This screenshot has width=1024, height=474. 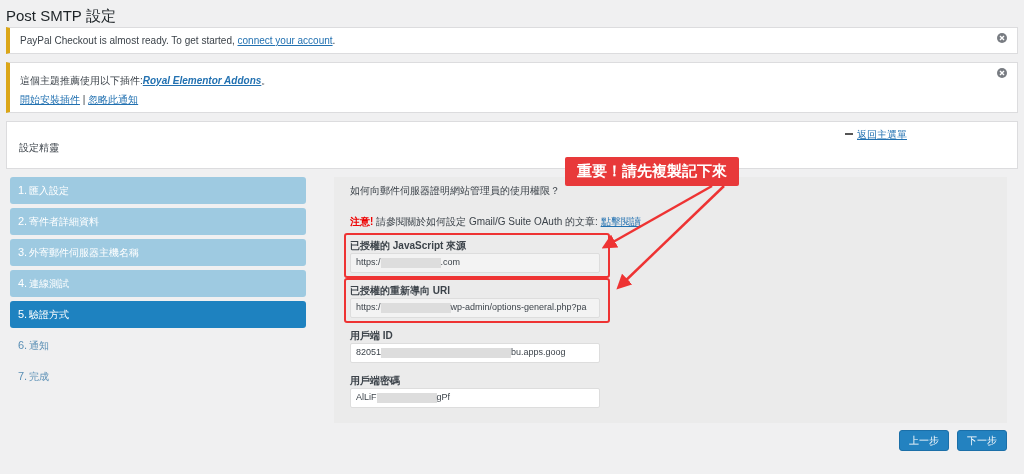 What do you see at coordinates (475, 308) in the screenshot?
I see `text-field: https:/ wp-admin/options-general.php?pa` at bounding box center [475, 308].